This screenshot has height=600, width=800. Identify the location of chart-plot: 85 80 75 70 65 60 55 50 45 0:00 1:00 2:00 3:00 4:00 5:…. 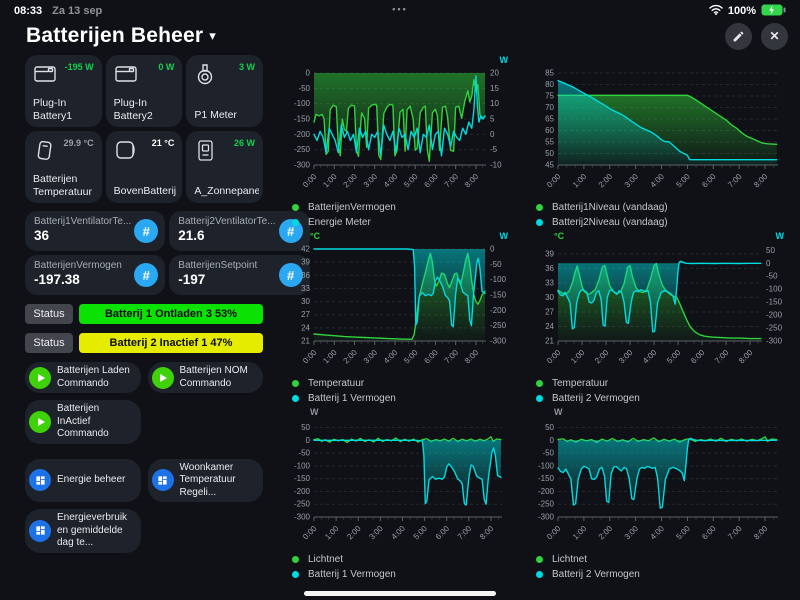
(661, 129).